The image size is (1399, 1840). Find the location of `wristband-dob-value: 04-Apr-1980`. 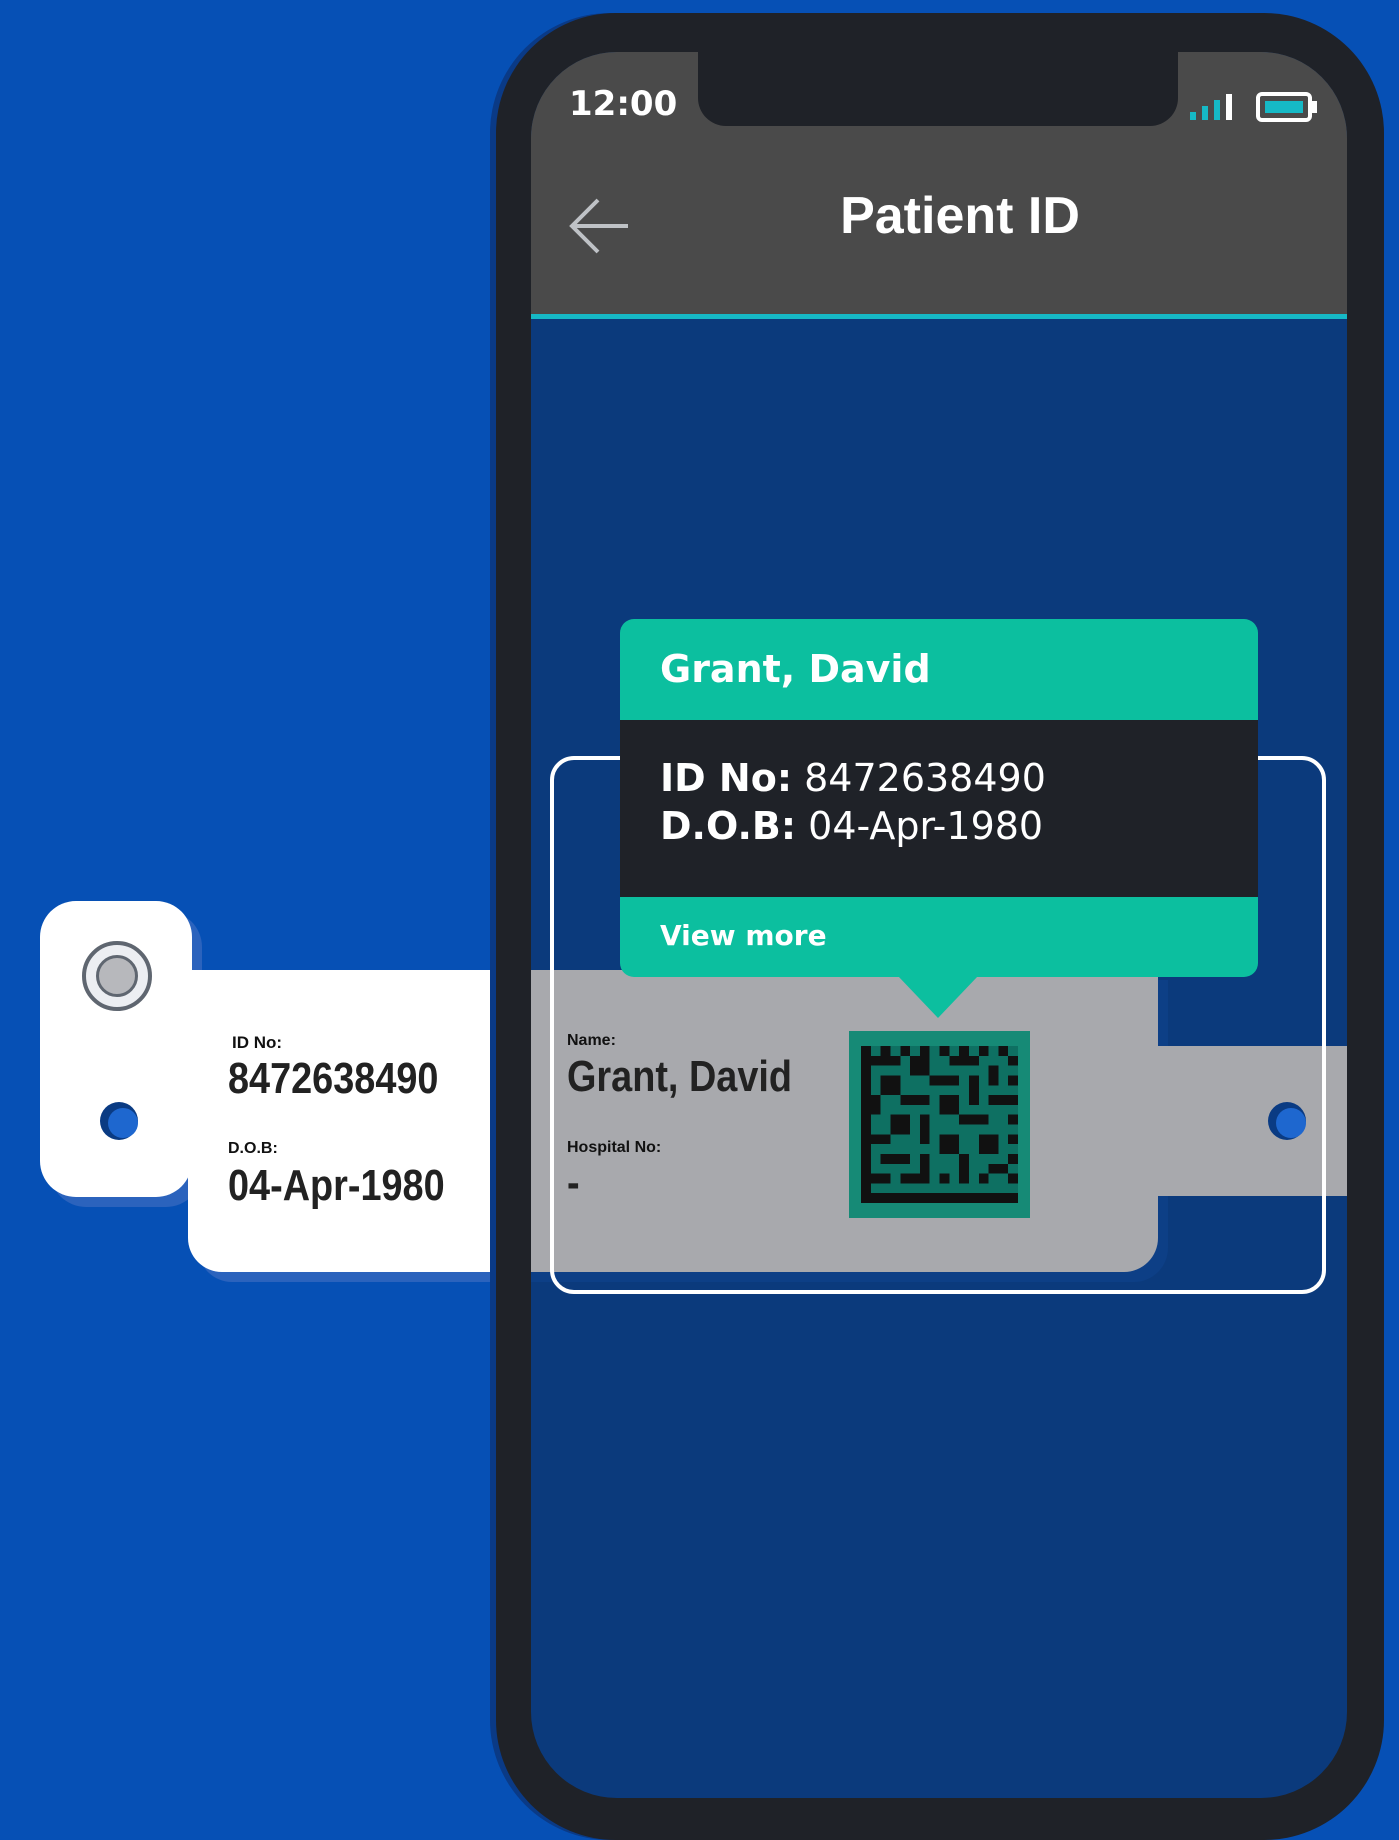

wristband-dob-value: 04-Apr-1980 is located at coordinates (336, 1185).